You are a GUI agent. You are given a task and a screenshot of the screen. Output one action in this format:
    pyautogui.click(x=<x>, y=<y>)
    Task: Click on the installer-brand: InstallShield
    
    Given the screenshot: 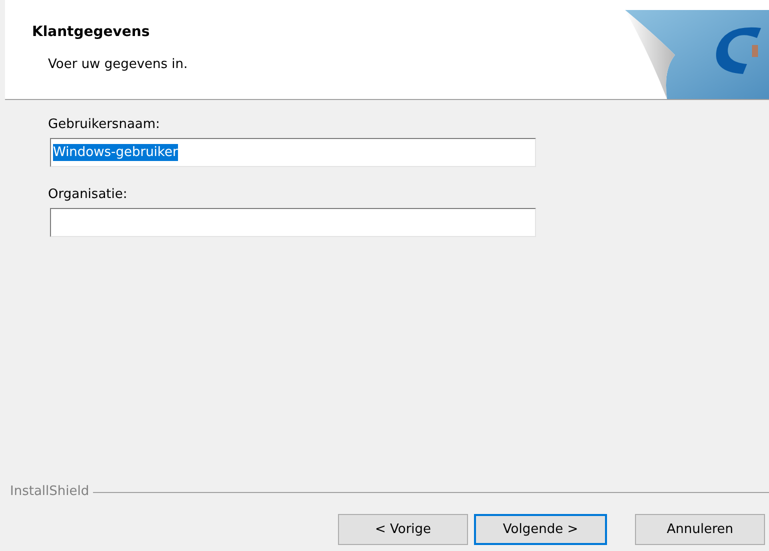 What is the action you would take?
    pyautogui.click(x=50, y=492)
    